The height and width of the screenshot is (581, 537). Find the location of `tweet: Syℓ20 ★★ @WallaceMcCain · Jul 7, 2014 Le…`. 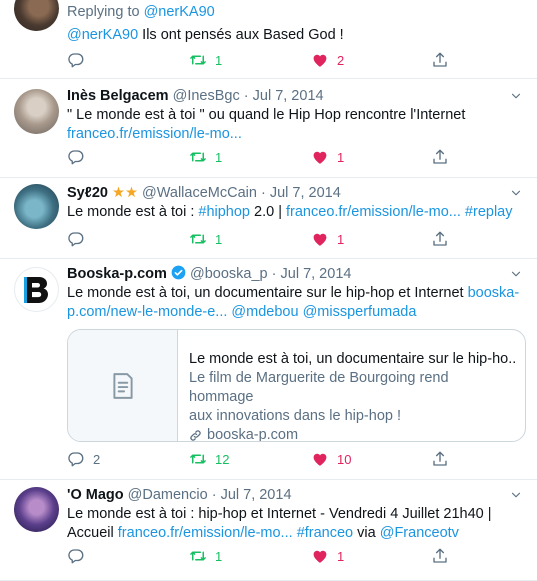

tweet: Syℓ20 ★★ @WallaceMcCain · Jul 7, 2014 Le… is located at coordinates (268, 218).